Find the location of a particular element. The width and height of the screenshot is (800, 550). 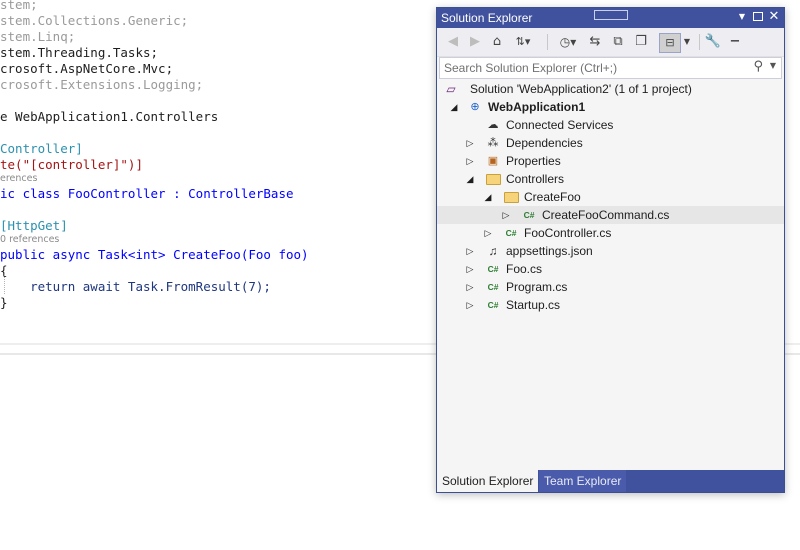

solution-explorer-toolbar: ◀ ▶ ⌂ ⇅▾ ◷▾ ⇆ ⧉ ❐ ⊟ ▼ 🔧 − is located at coordinates (610, 42).